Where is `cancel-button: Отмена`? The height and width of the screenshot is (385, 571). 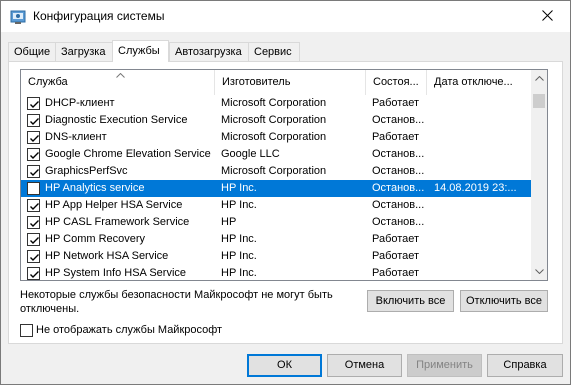
cancel-button: Отмена is located at coordinates (364, 365).